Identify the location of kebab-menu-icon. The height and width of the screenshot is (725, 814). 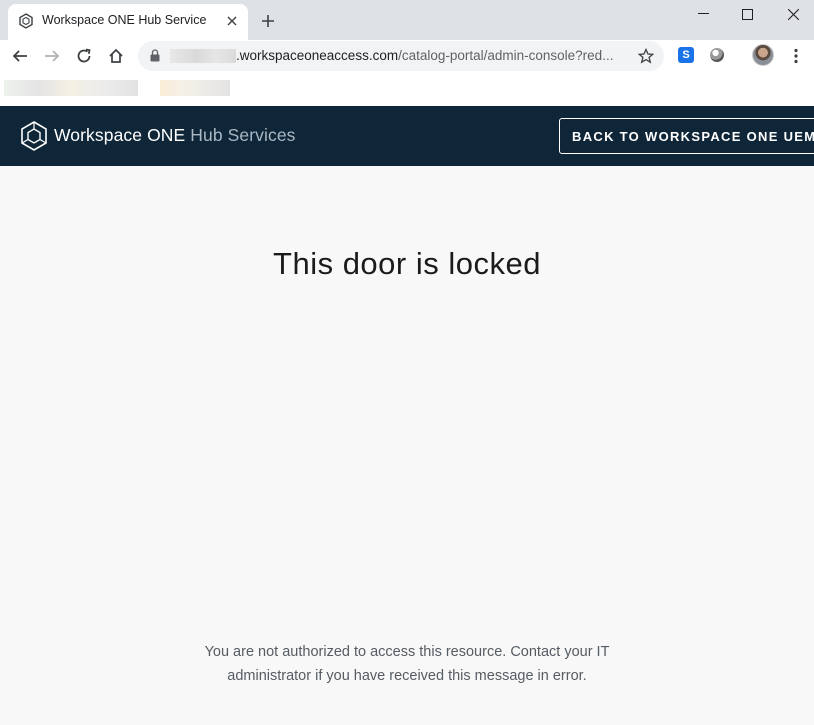
(796, 56).